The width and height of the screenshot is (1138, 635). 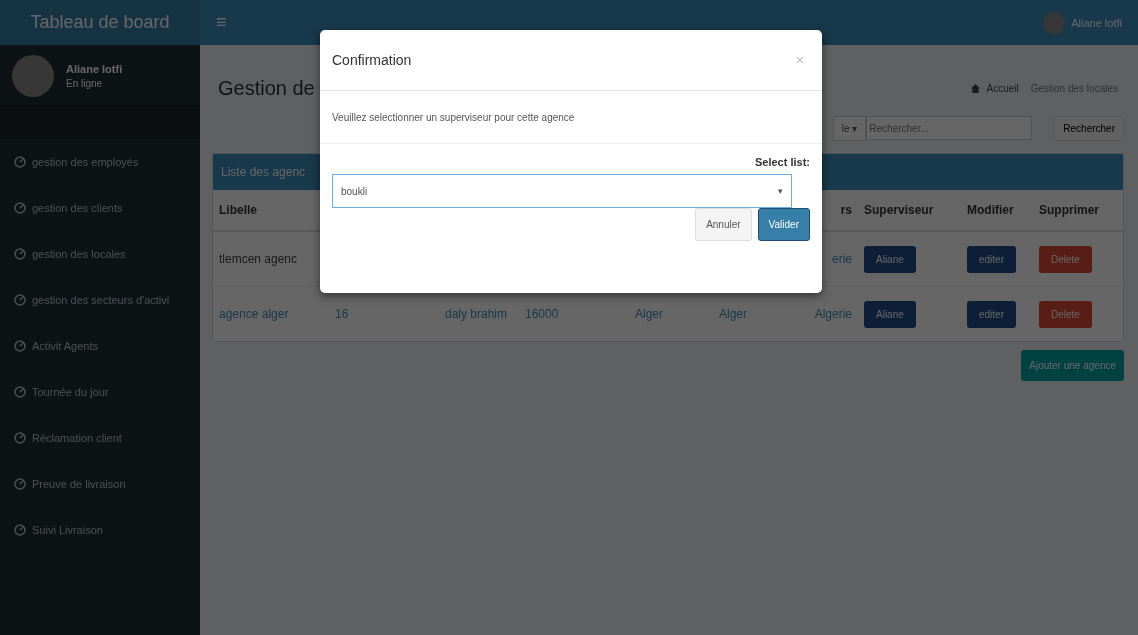 What do you see at coordinates (238, 210) in the screenshot?
I see `column-header: Libelle` at bounding box center [238, 210].